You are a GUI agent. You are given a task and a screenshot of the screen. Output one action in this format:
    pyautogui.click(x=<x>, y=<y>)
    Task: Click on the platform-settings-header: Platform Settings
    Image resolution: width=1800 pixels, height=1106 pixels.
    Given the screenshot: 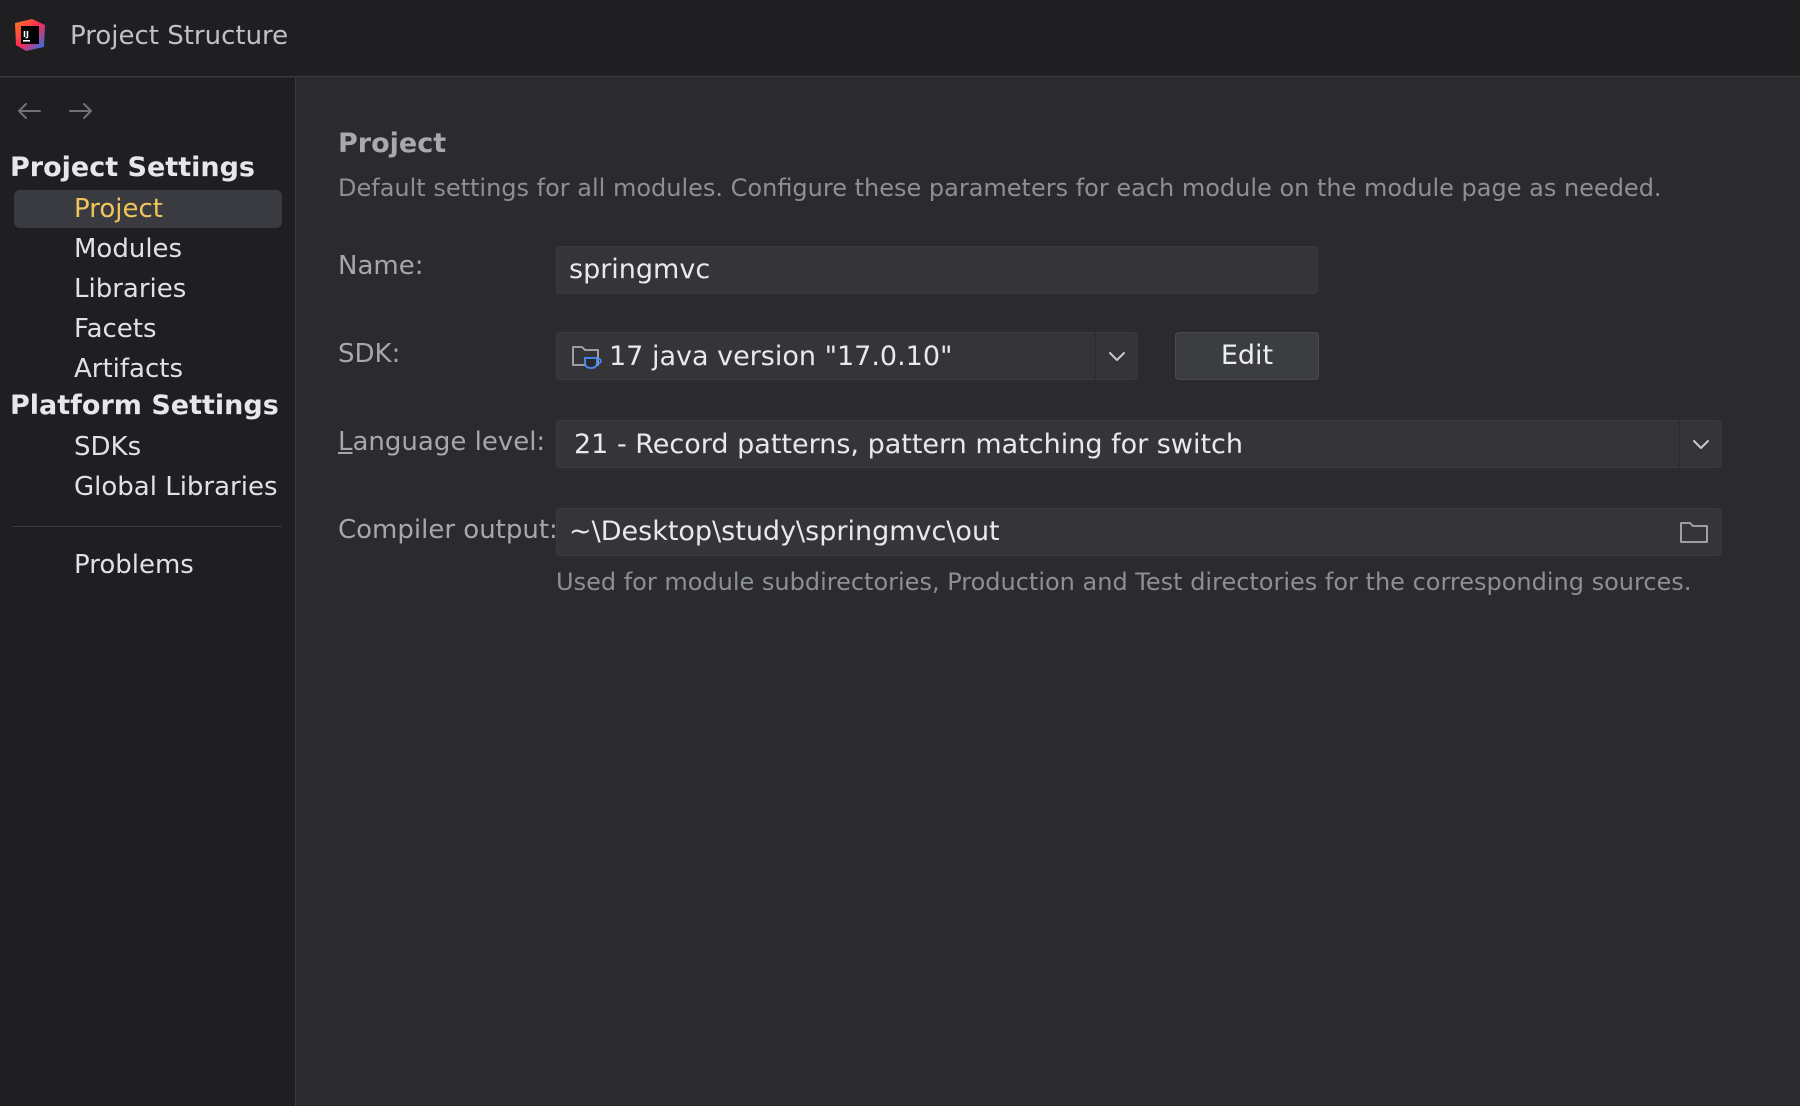 What is the action you would take?
    pyautogui.click(x=144, y=405)
    